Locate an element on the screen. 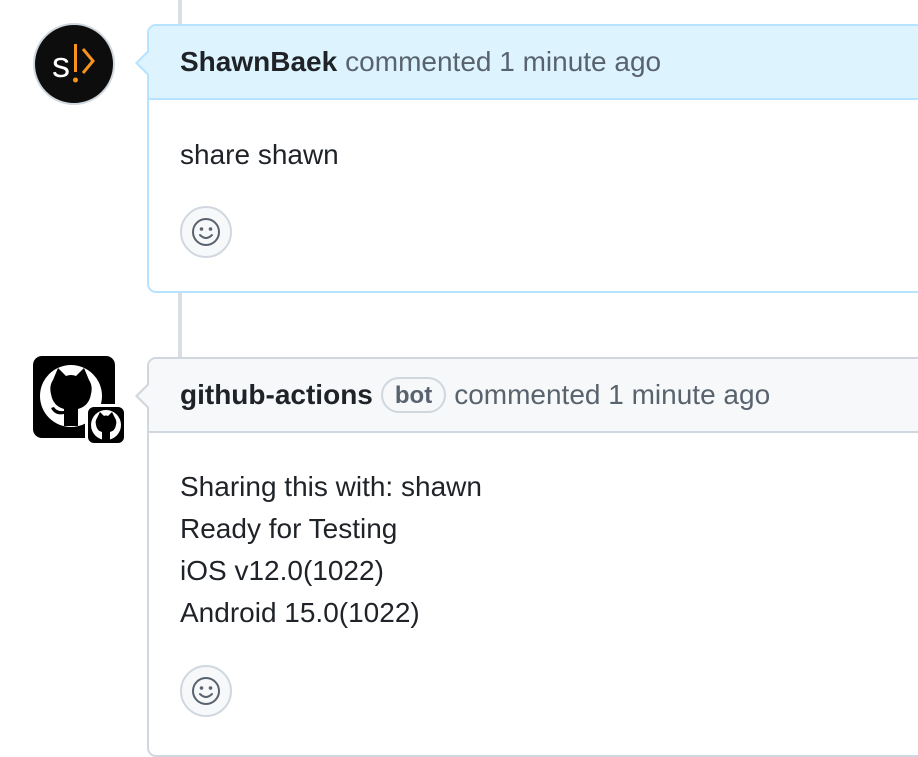 This screenshot has height=757, width=918. shawn-logo-icon: s is located at coordinates (73, 64).